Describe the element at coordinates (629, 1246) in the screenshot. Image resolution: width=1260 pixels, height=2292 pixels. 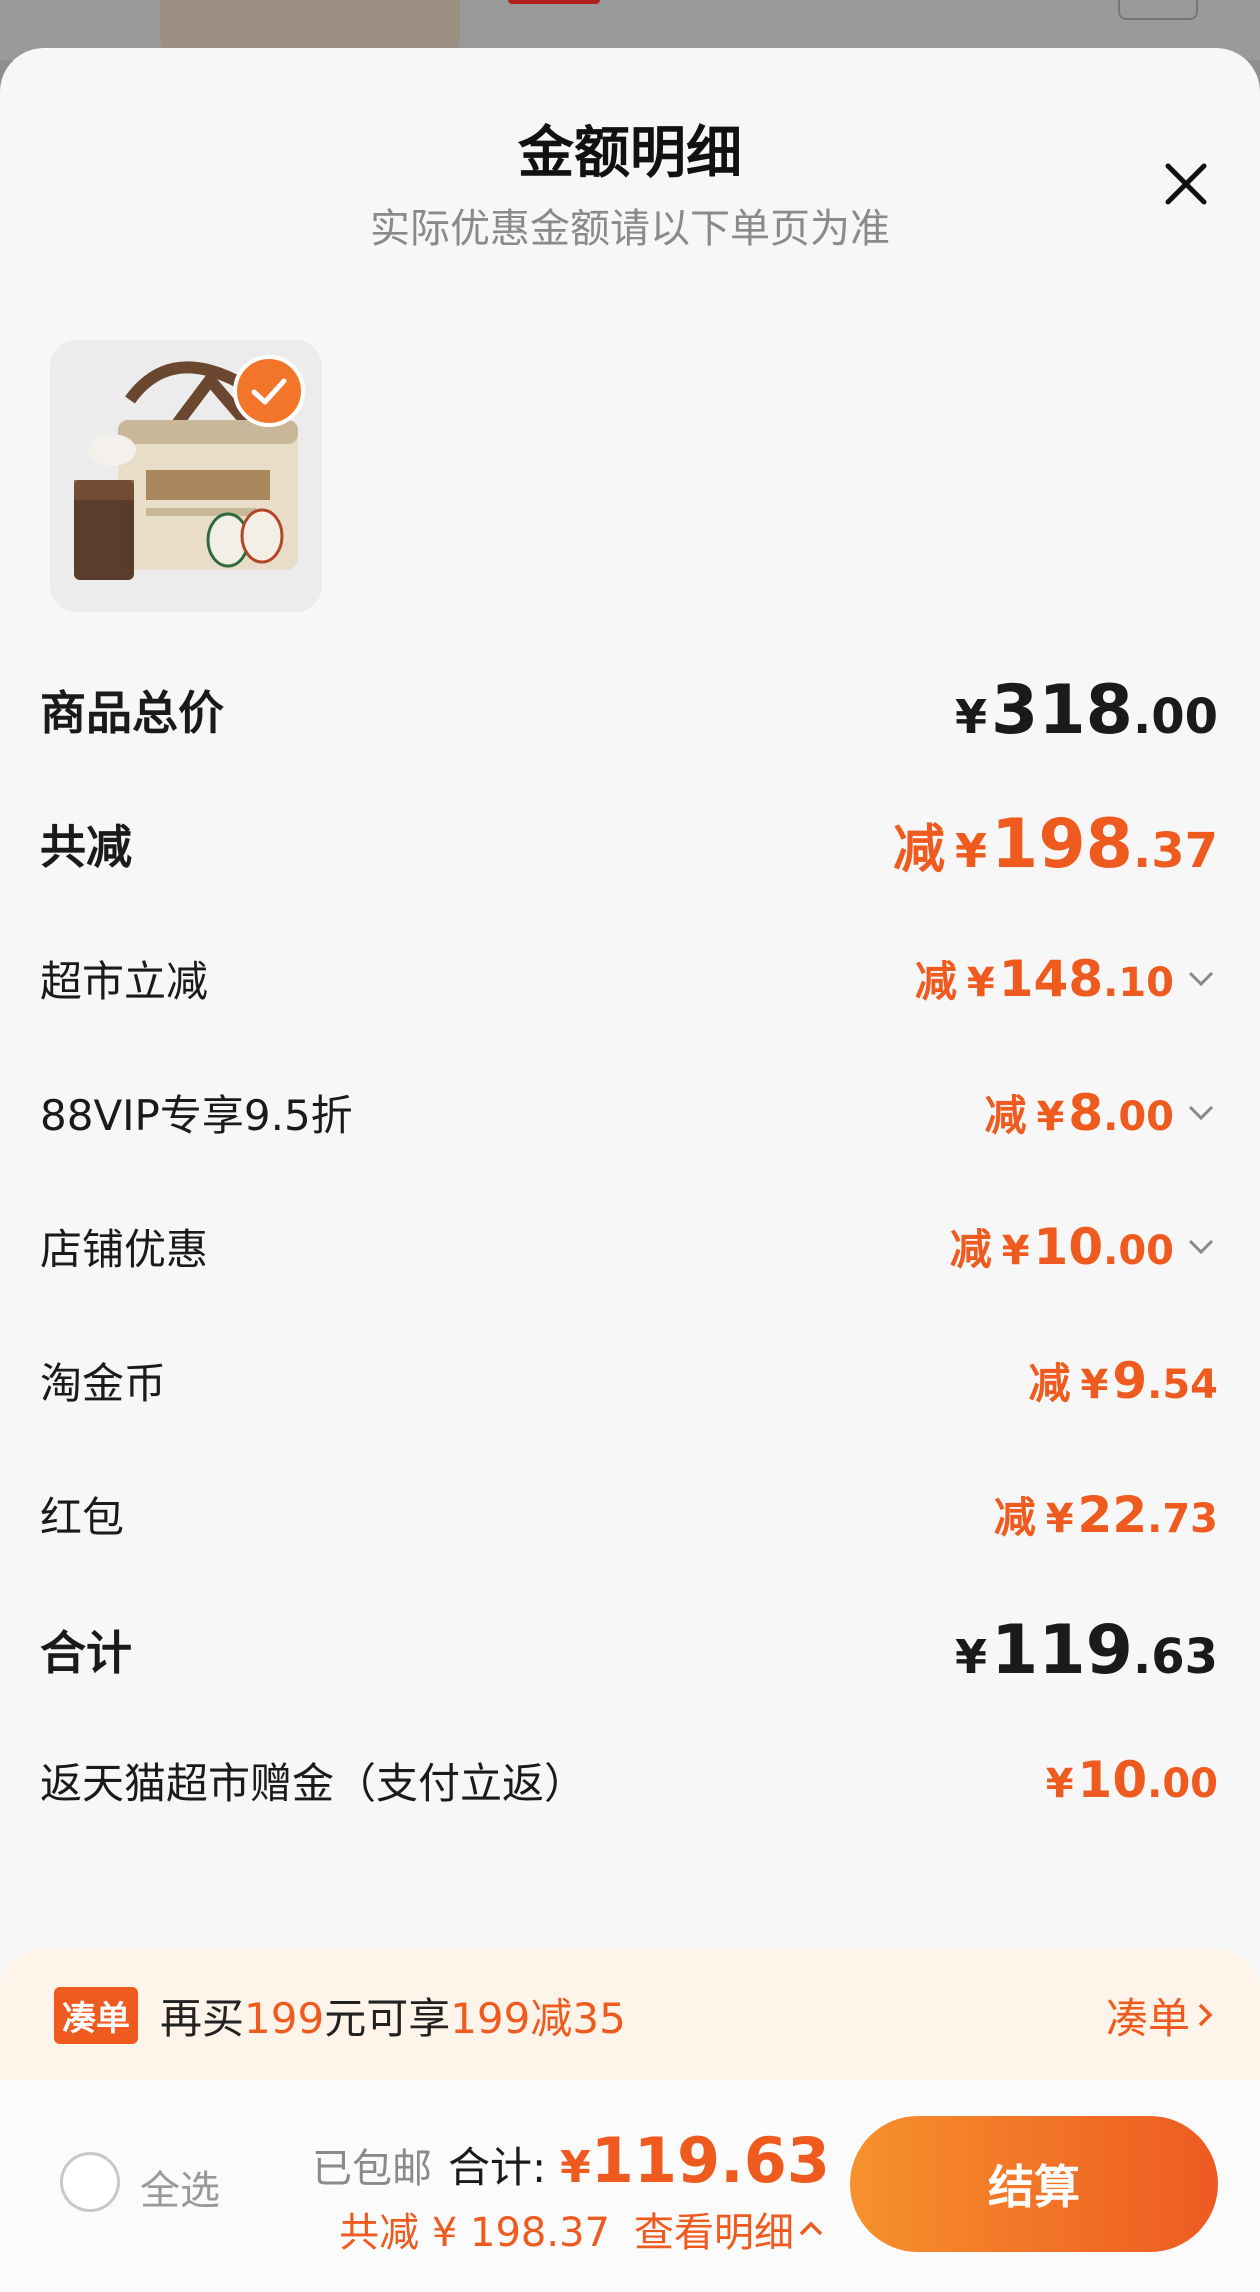
I see `row-shop-discount: 店铺优惠 减 ¥ 10 .00` at that location.